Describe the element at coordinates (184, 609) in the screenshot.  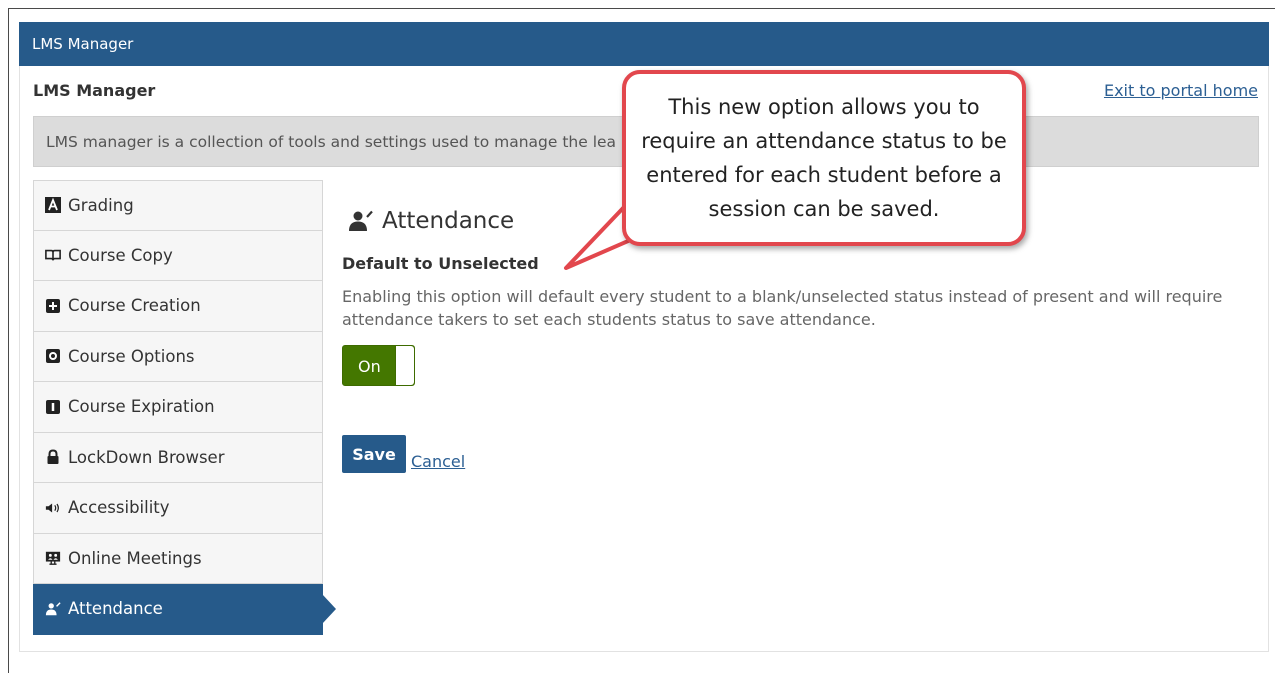
I see `sidebar-item-attendance: Attendance` at that location.